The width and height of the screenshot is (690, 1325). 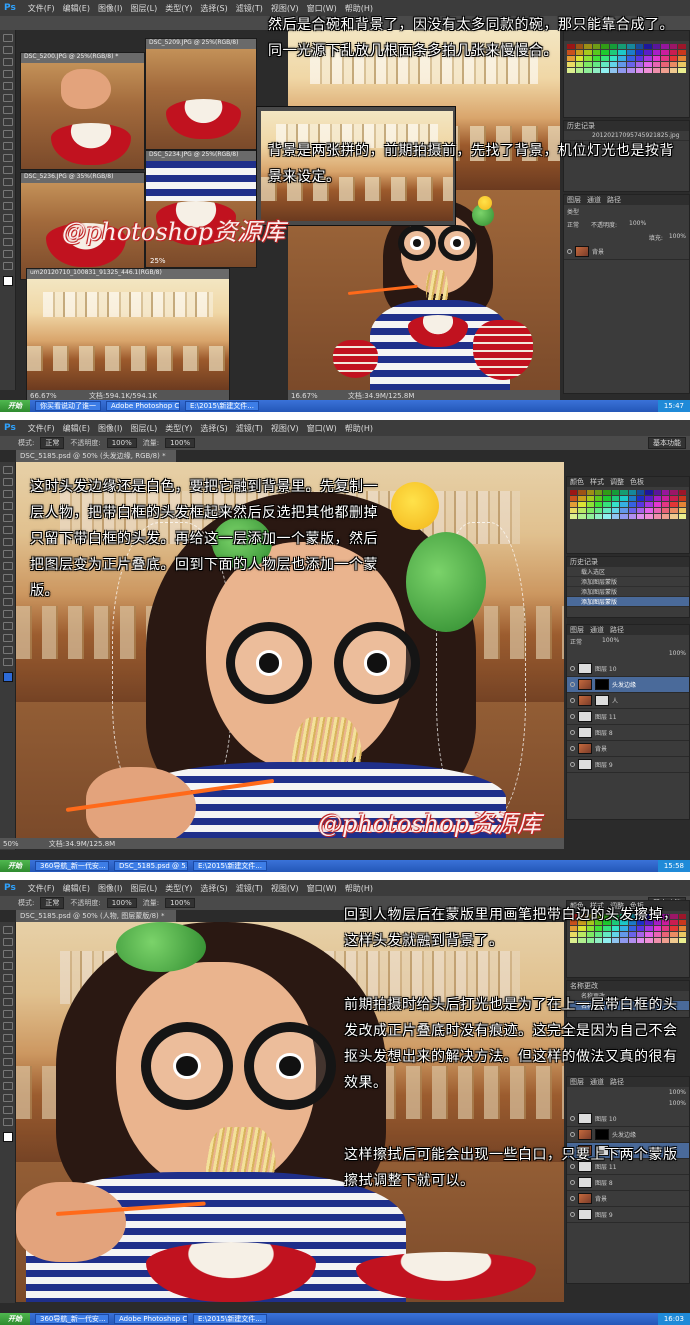 I want to click on workspace-select: 基本功能, so click(x=667, y=443).